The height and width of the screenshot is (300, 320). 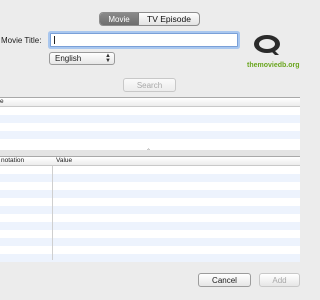 I want to click on language-select: English ▲ ▼, so click(x=82, y=58).